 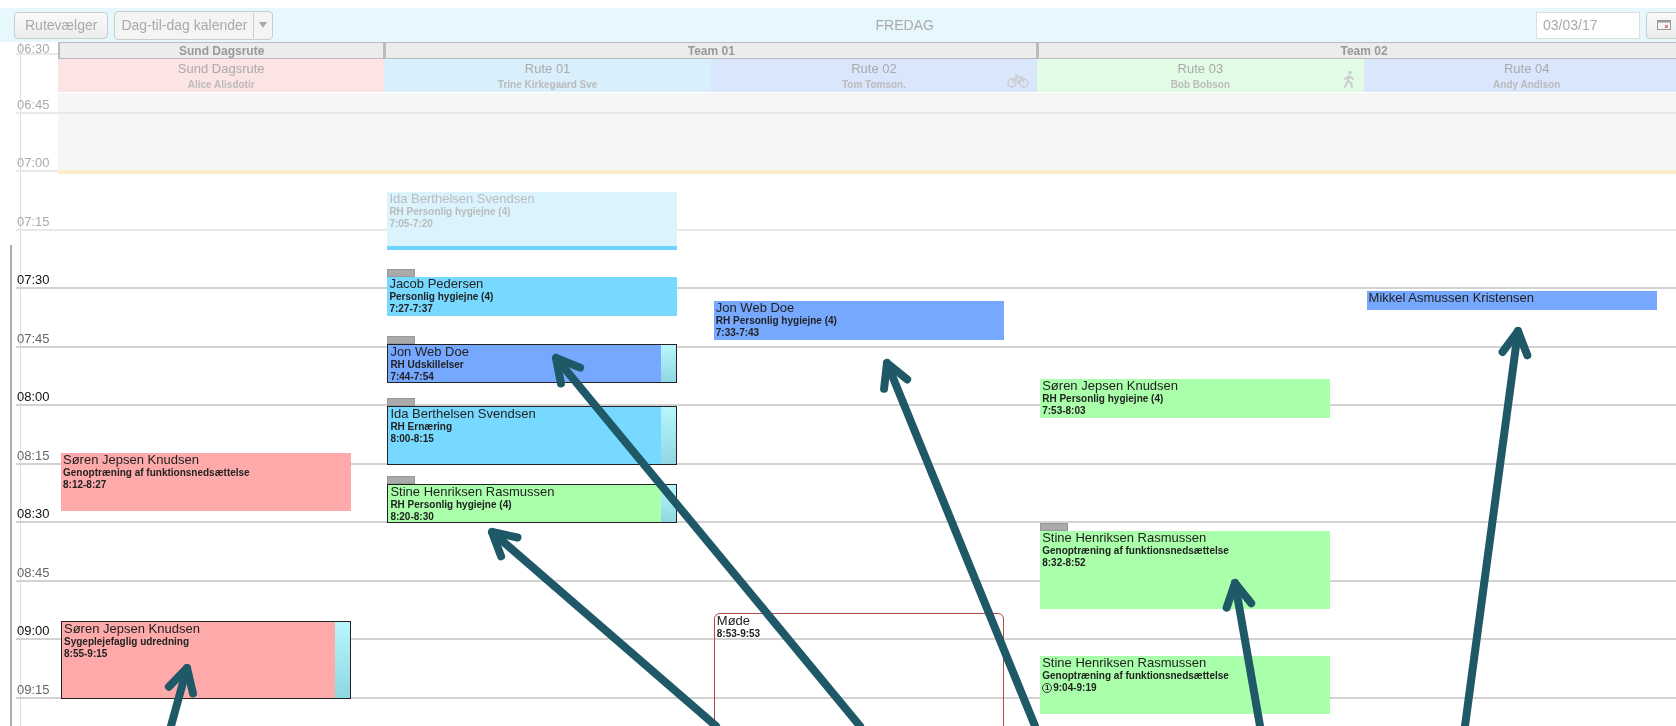 What do you see at coordinates (33, 280) in the screenshot?
I see `time-label: 07:30` at bounding box center [33, 280].